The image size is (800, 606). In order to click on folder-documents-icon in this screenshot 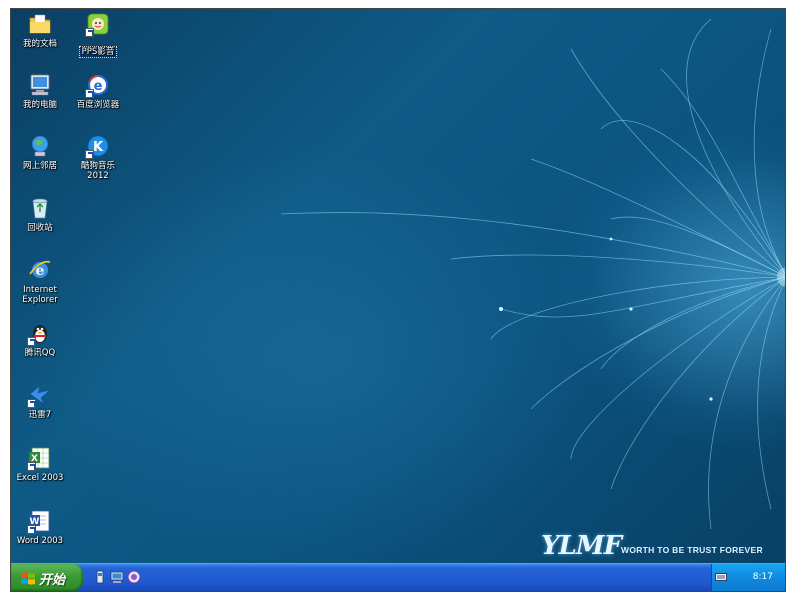, I will do `click(40, 24)`.